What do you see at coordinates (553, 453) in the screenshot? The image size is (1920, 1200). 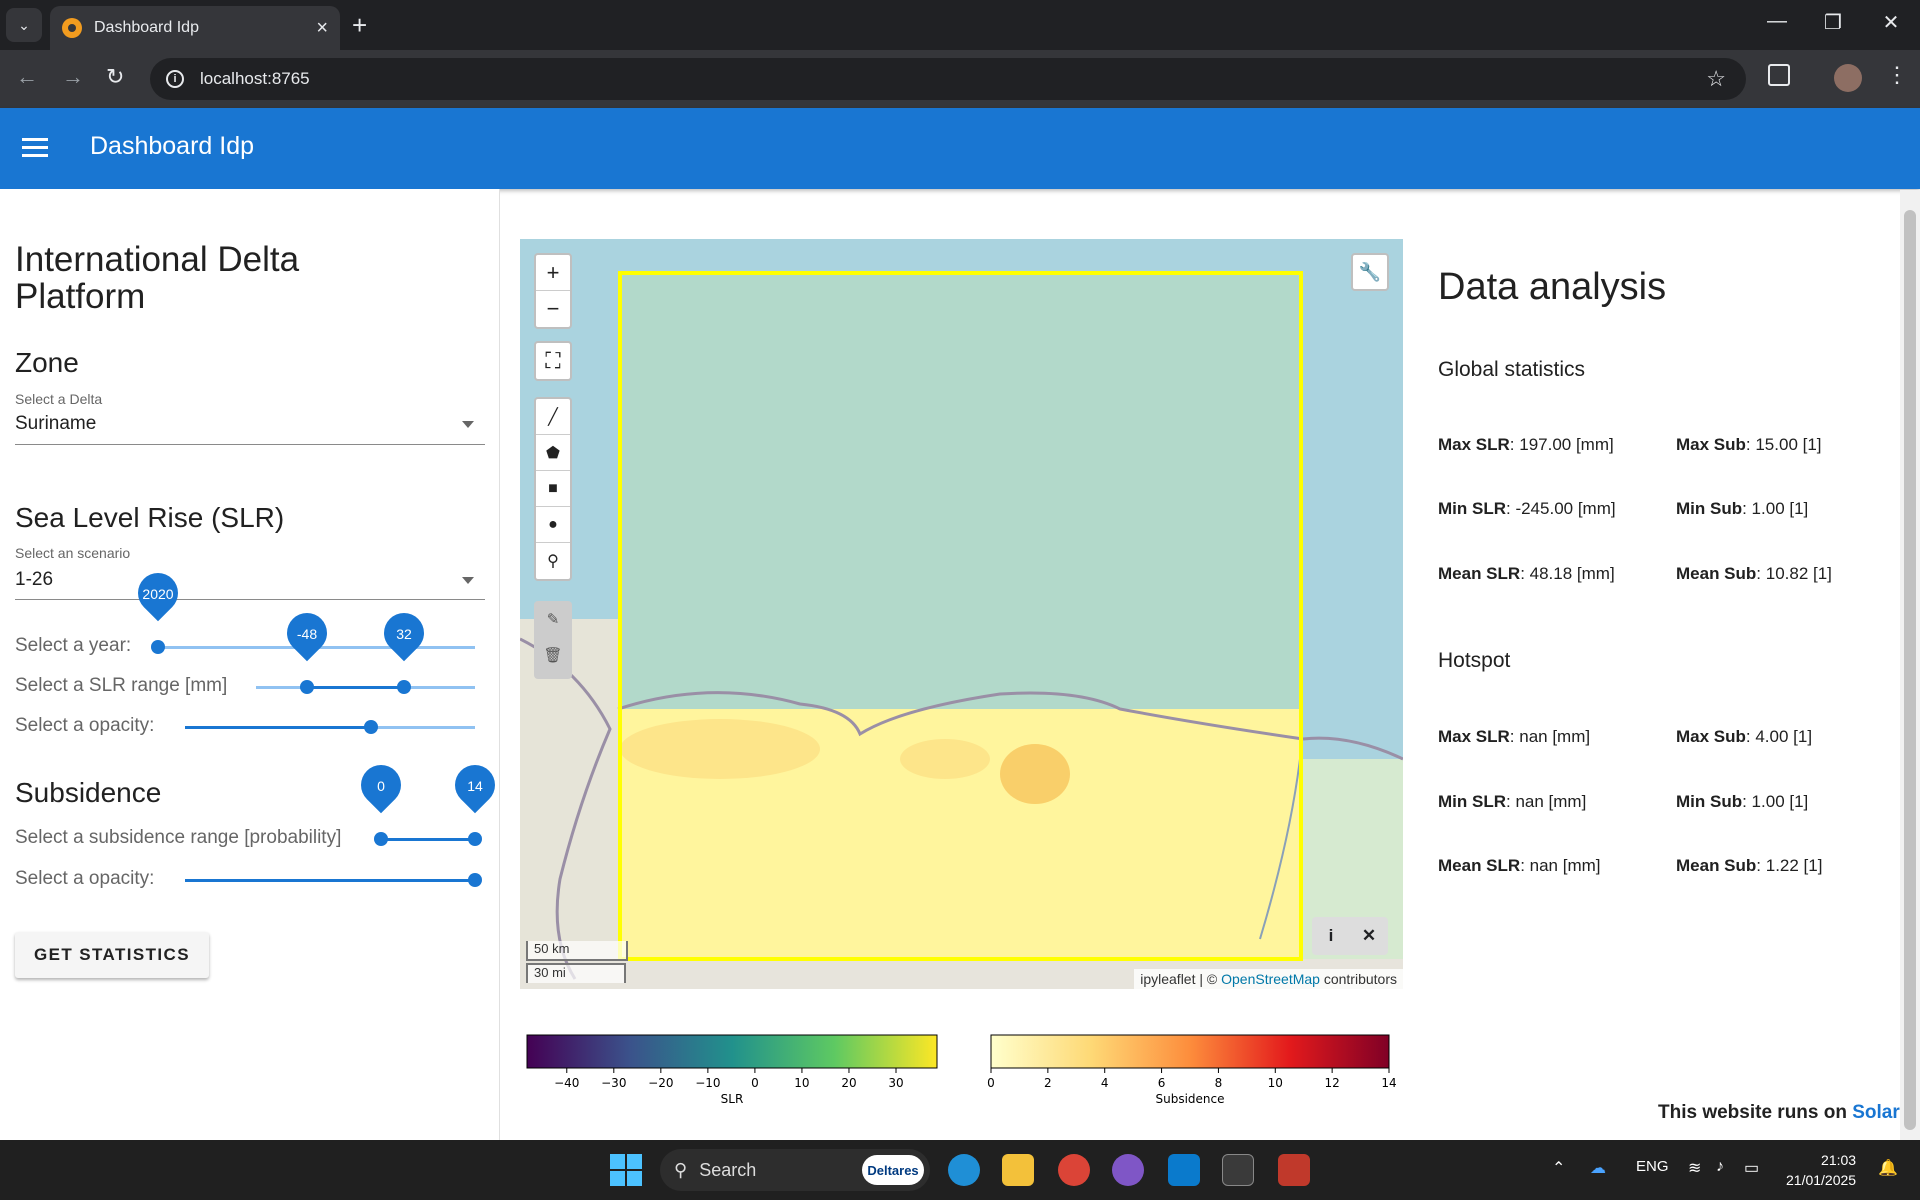 I see `draw-polygon-icon: ⬟` at bounding box center [553, 453].